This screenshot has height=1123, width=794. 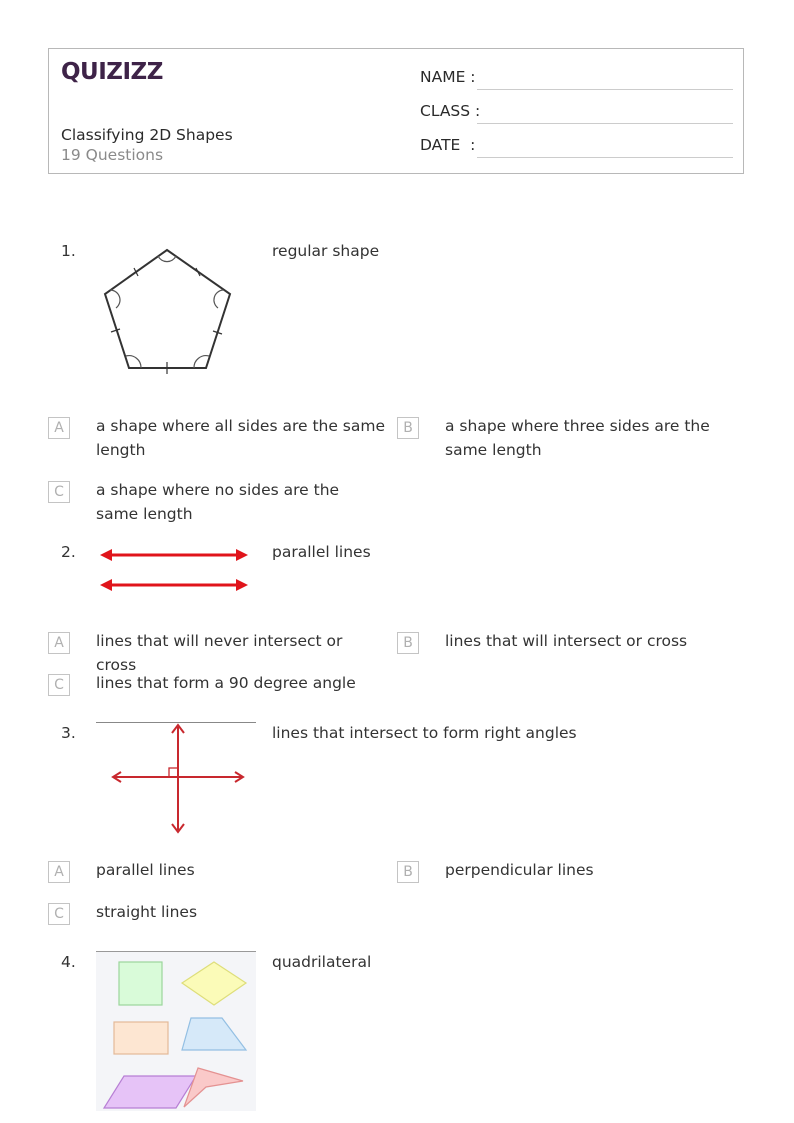 I want to click on parallel-arrows-icon, so click(x=174, y=570).